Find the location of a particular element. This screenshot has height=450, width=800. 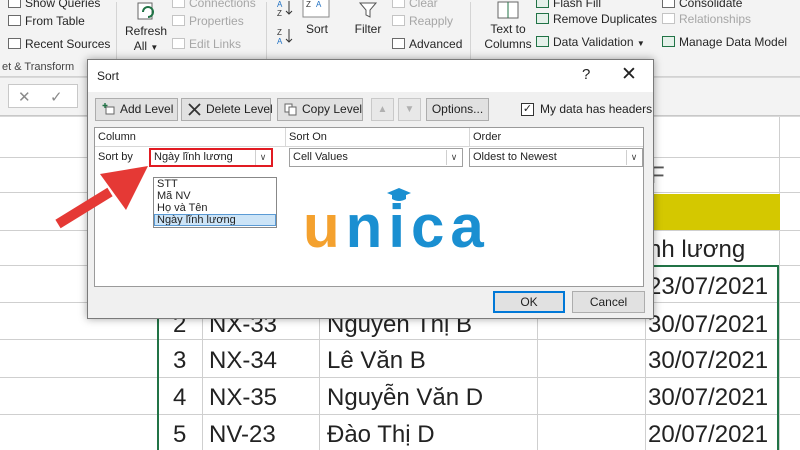

help-button: ? is located at coordinates (586, 74).